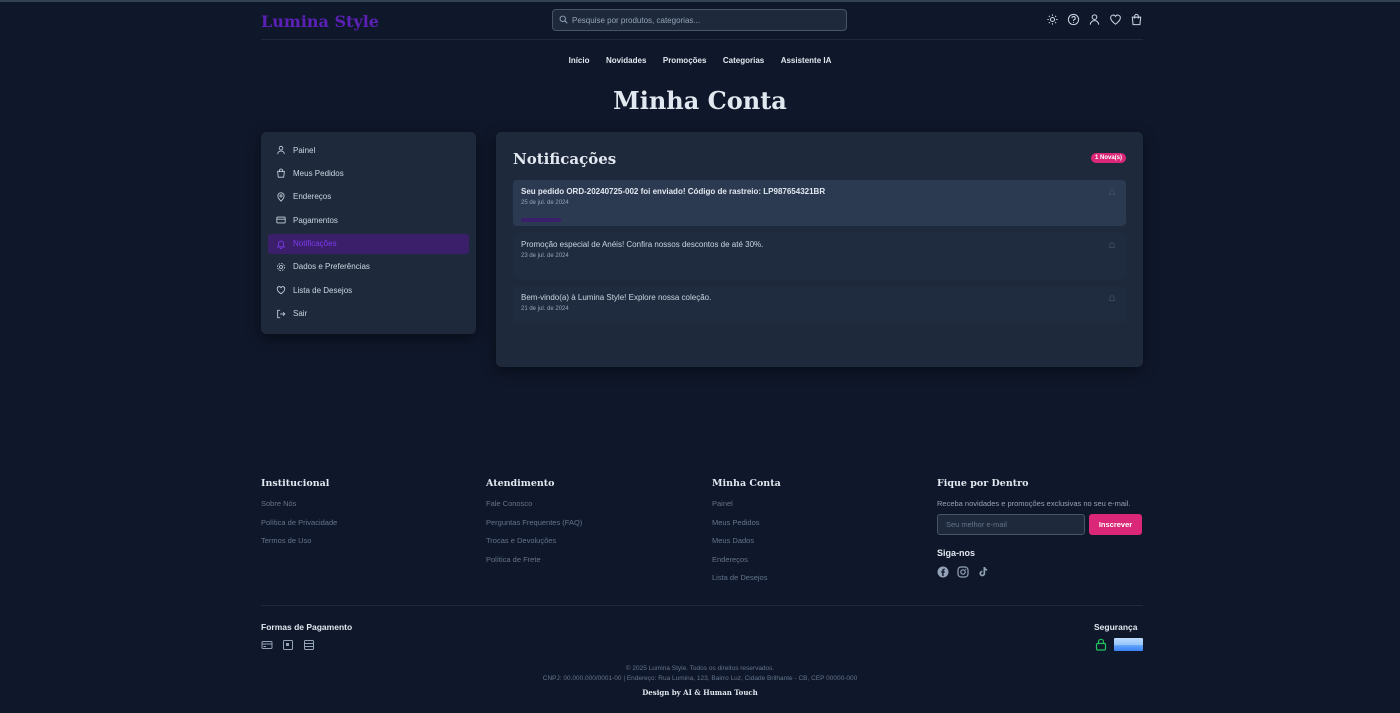  Describe the element at coordinates (299, 503) in the screenshot. I see `footer-link: Sobre Nós` at that location.